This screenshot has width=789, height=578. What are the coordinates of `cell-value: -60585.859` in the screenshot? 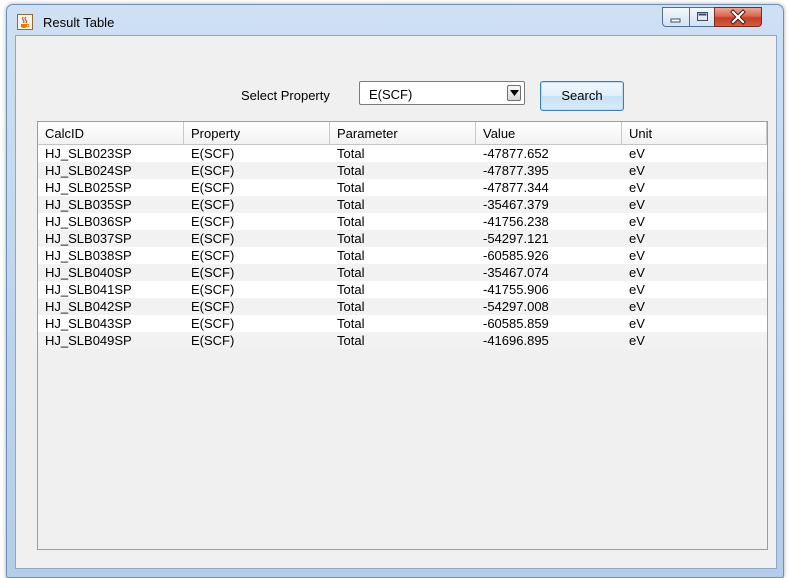 It's located at (516, 323).